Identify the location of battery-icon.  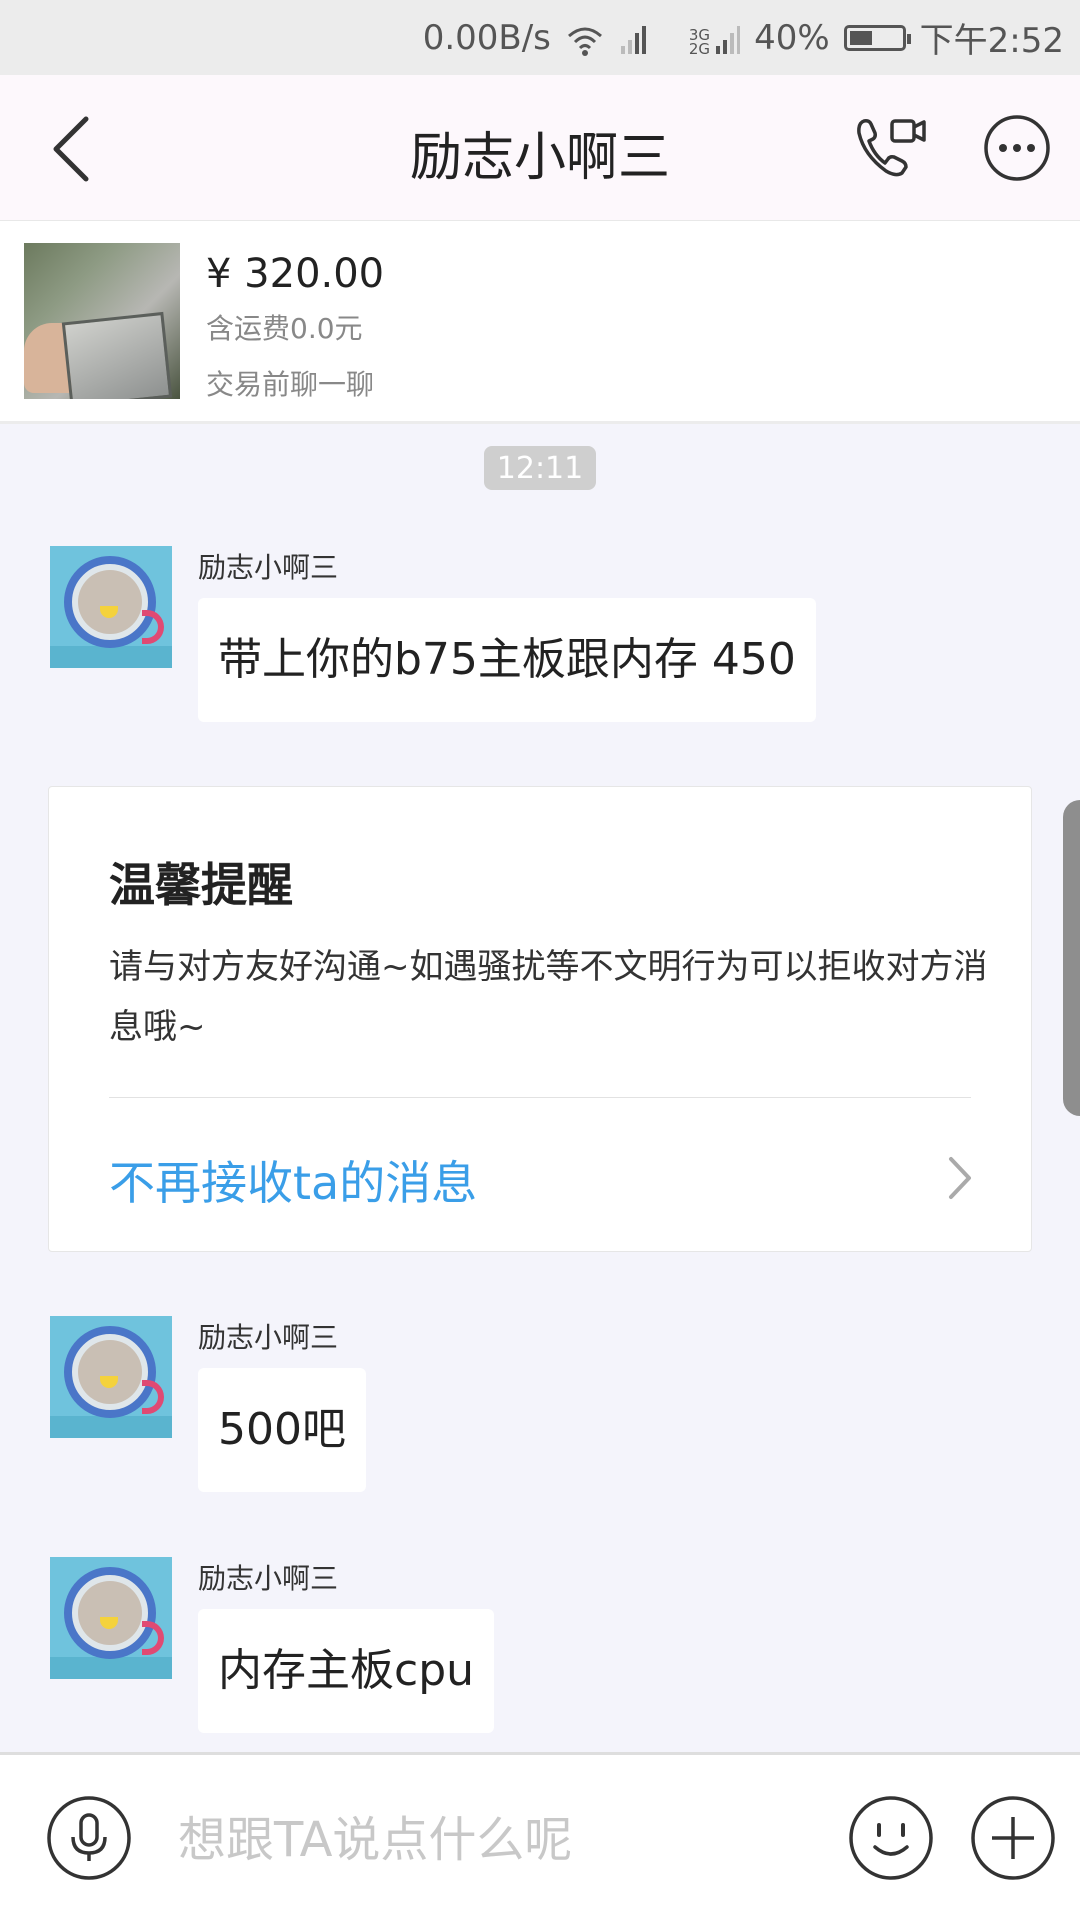
(877, 37).